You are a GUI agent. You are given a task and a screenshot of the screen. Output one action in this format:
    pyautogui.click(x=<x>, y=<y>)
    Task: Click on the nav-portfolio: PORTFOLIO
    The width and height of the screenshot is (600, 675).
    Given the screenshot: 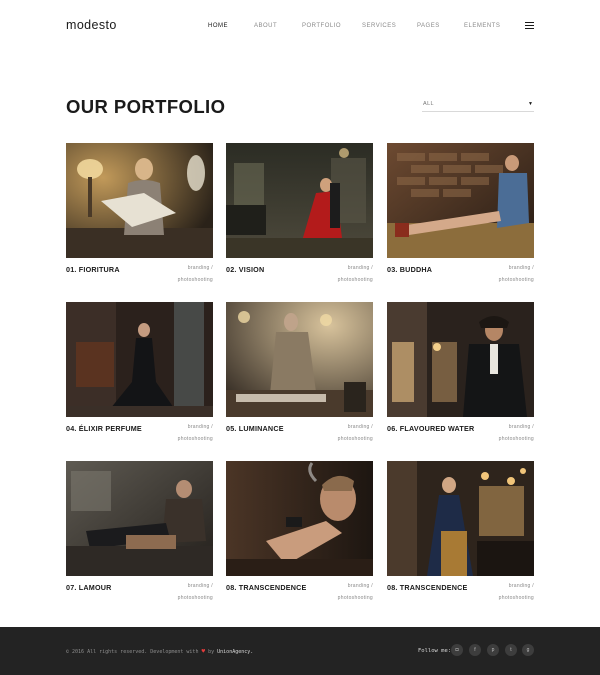 What is the action you would take?
    pyautogui.click(x=321, y=26)
    